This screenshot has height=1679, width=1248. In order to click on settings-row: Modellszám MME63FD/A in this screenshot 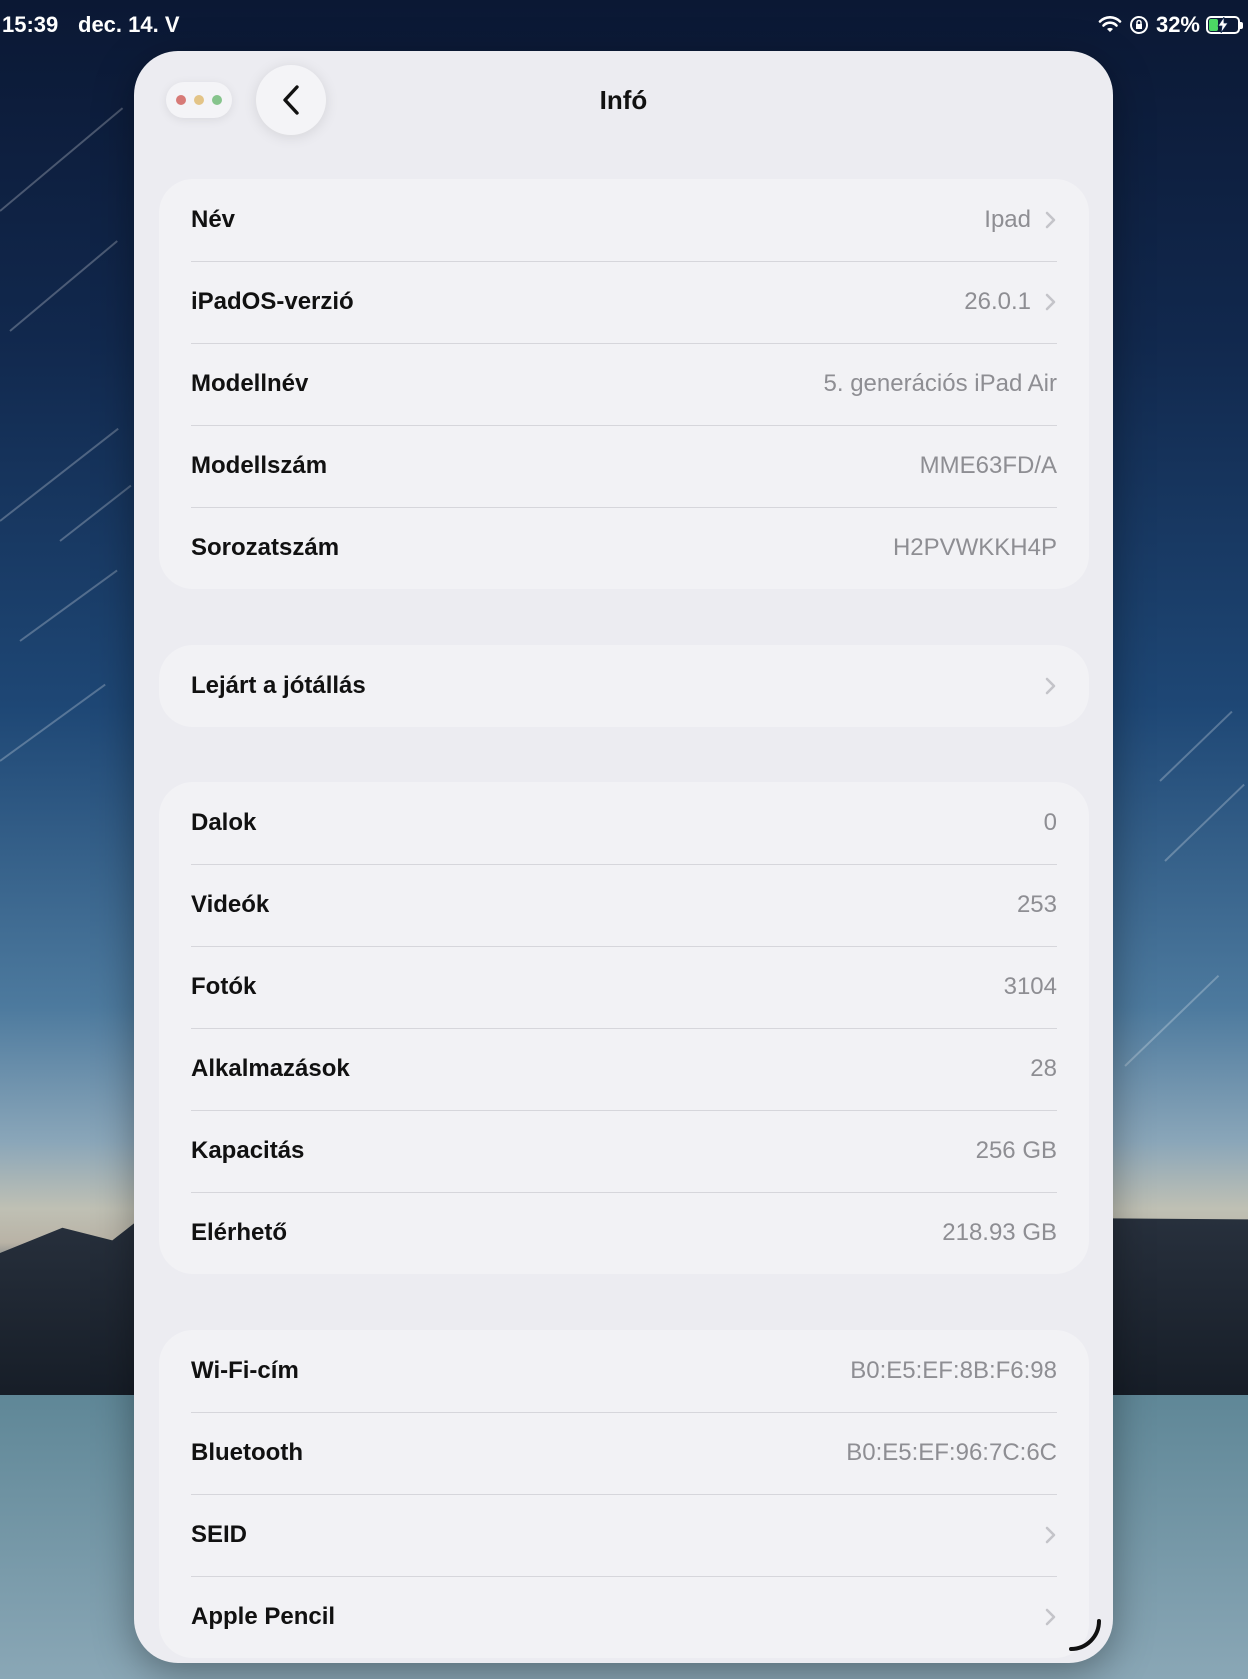, I will do `click(624, 466)`.